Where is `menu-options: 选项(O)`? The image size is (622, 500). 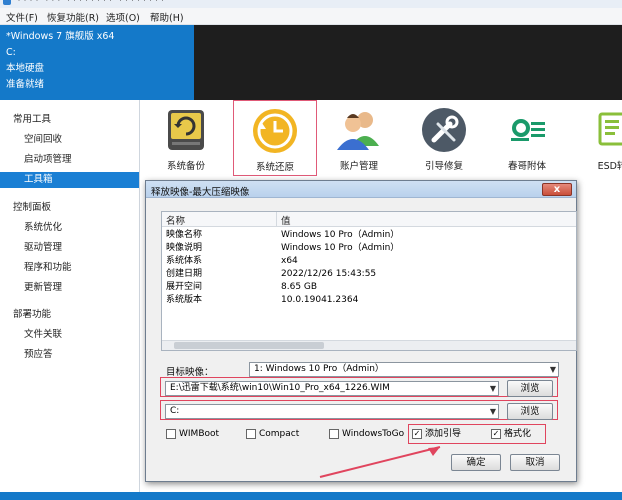 menu-options: 选项(O) is located at coordinates (123, 17).